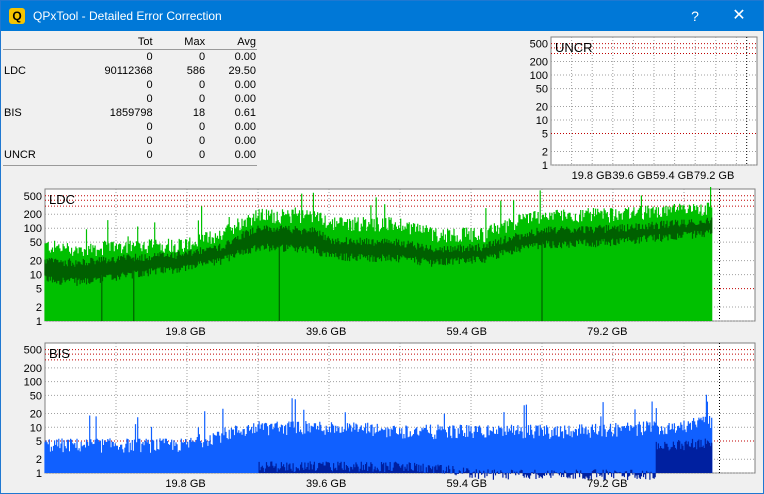 The width and height of the screenshot is (764, 494). Describe the element at coordinates (130, 165) in the screenshot. I see `stats-divider` at that location.